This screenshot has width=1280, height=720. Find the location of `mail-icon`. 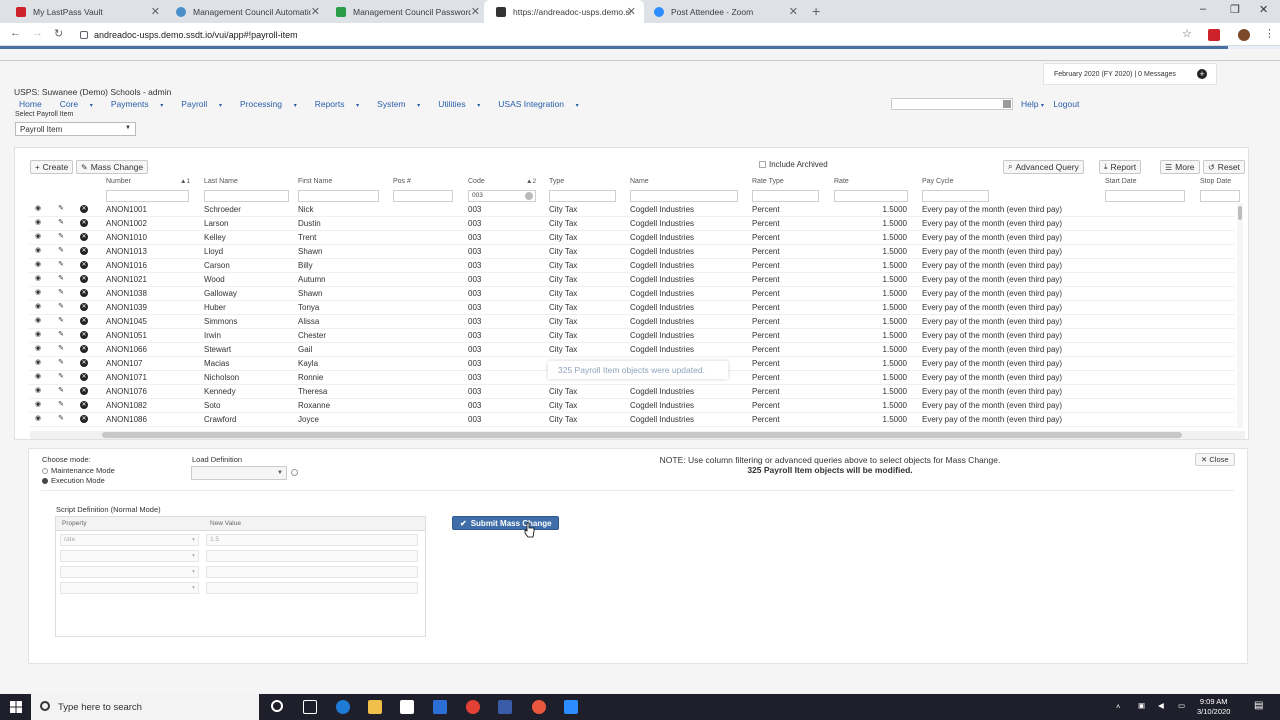

mail-icon is located at coordinates (440, 707).